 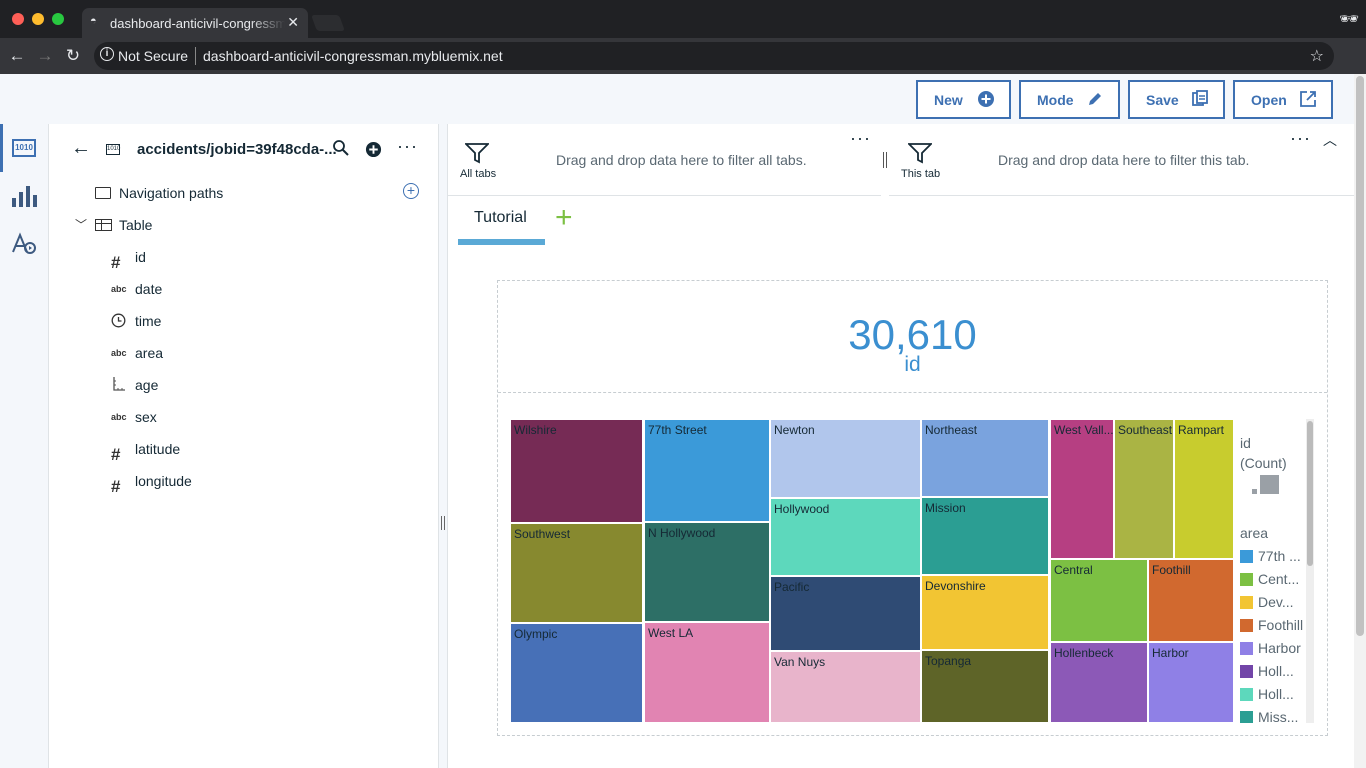 What do you see at coordinates (24, 198) in the screenshot?
I see `visualizations-icon` at bounding box center [24, 198].